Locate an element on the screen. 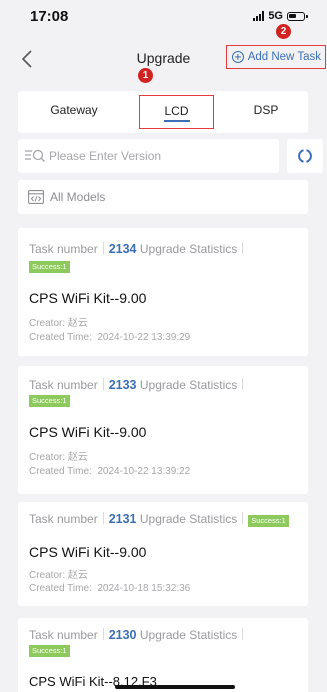 The height and width of the screenshot is (692, 327). created-time-value: 2024-10-18 15:32:36 is located at coordinates (144, 588).